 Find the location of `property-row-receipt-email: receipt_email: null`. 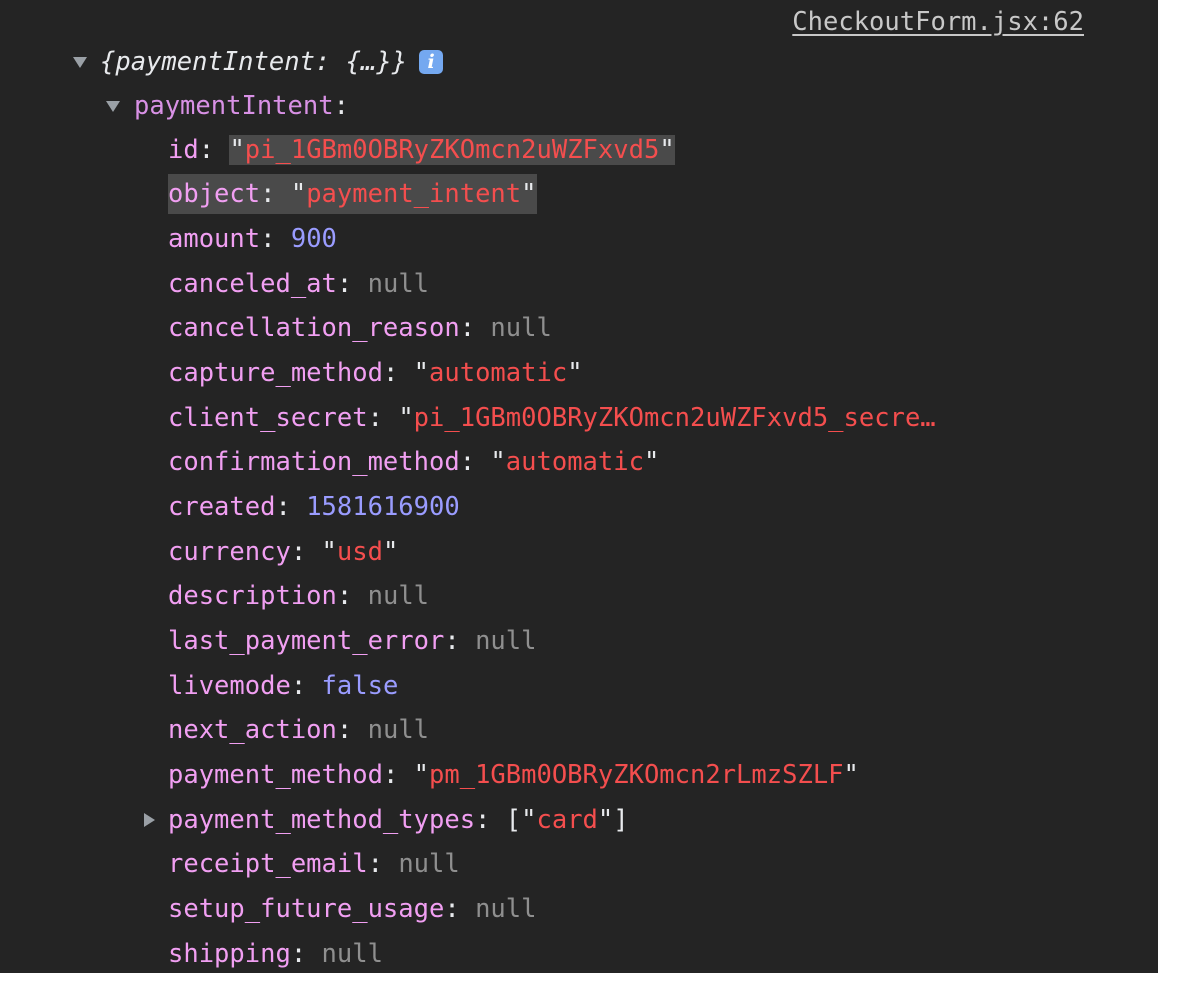

property-row-receipt-email: receipt_email: null is located at coordinates (579, 864).